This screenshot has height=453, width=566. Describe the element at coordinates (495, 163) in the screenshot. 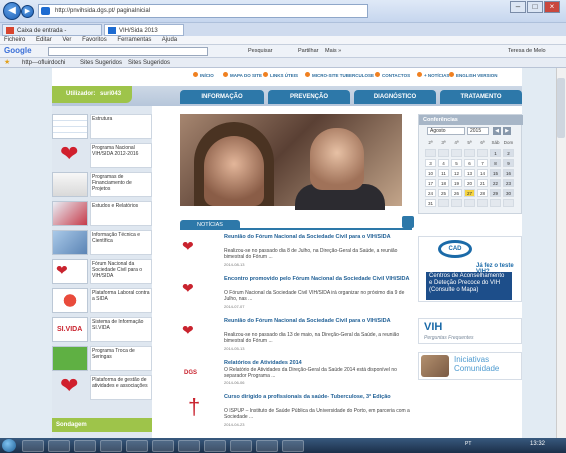

I see `calendar-day: 8` at that location.